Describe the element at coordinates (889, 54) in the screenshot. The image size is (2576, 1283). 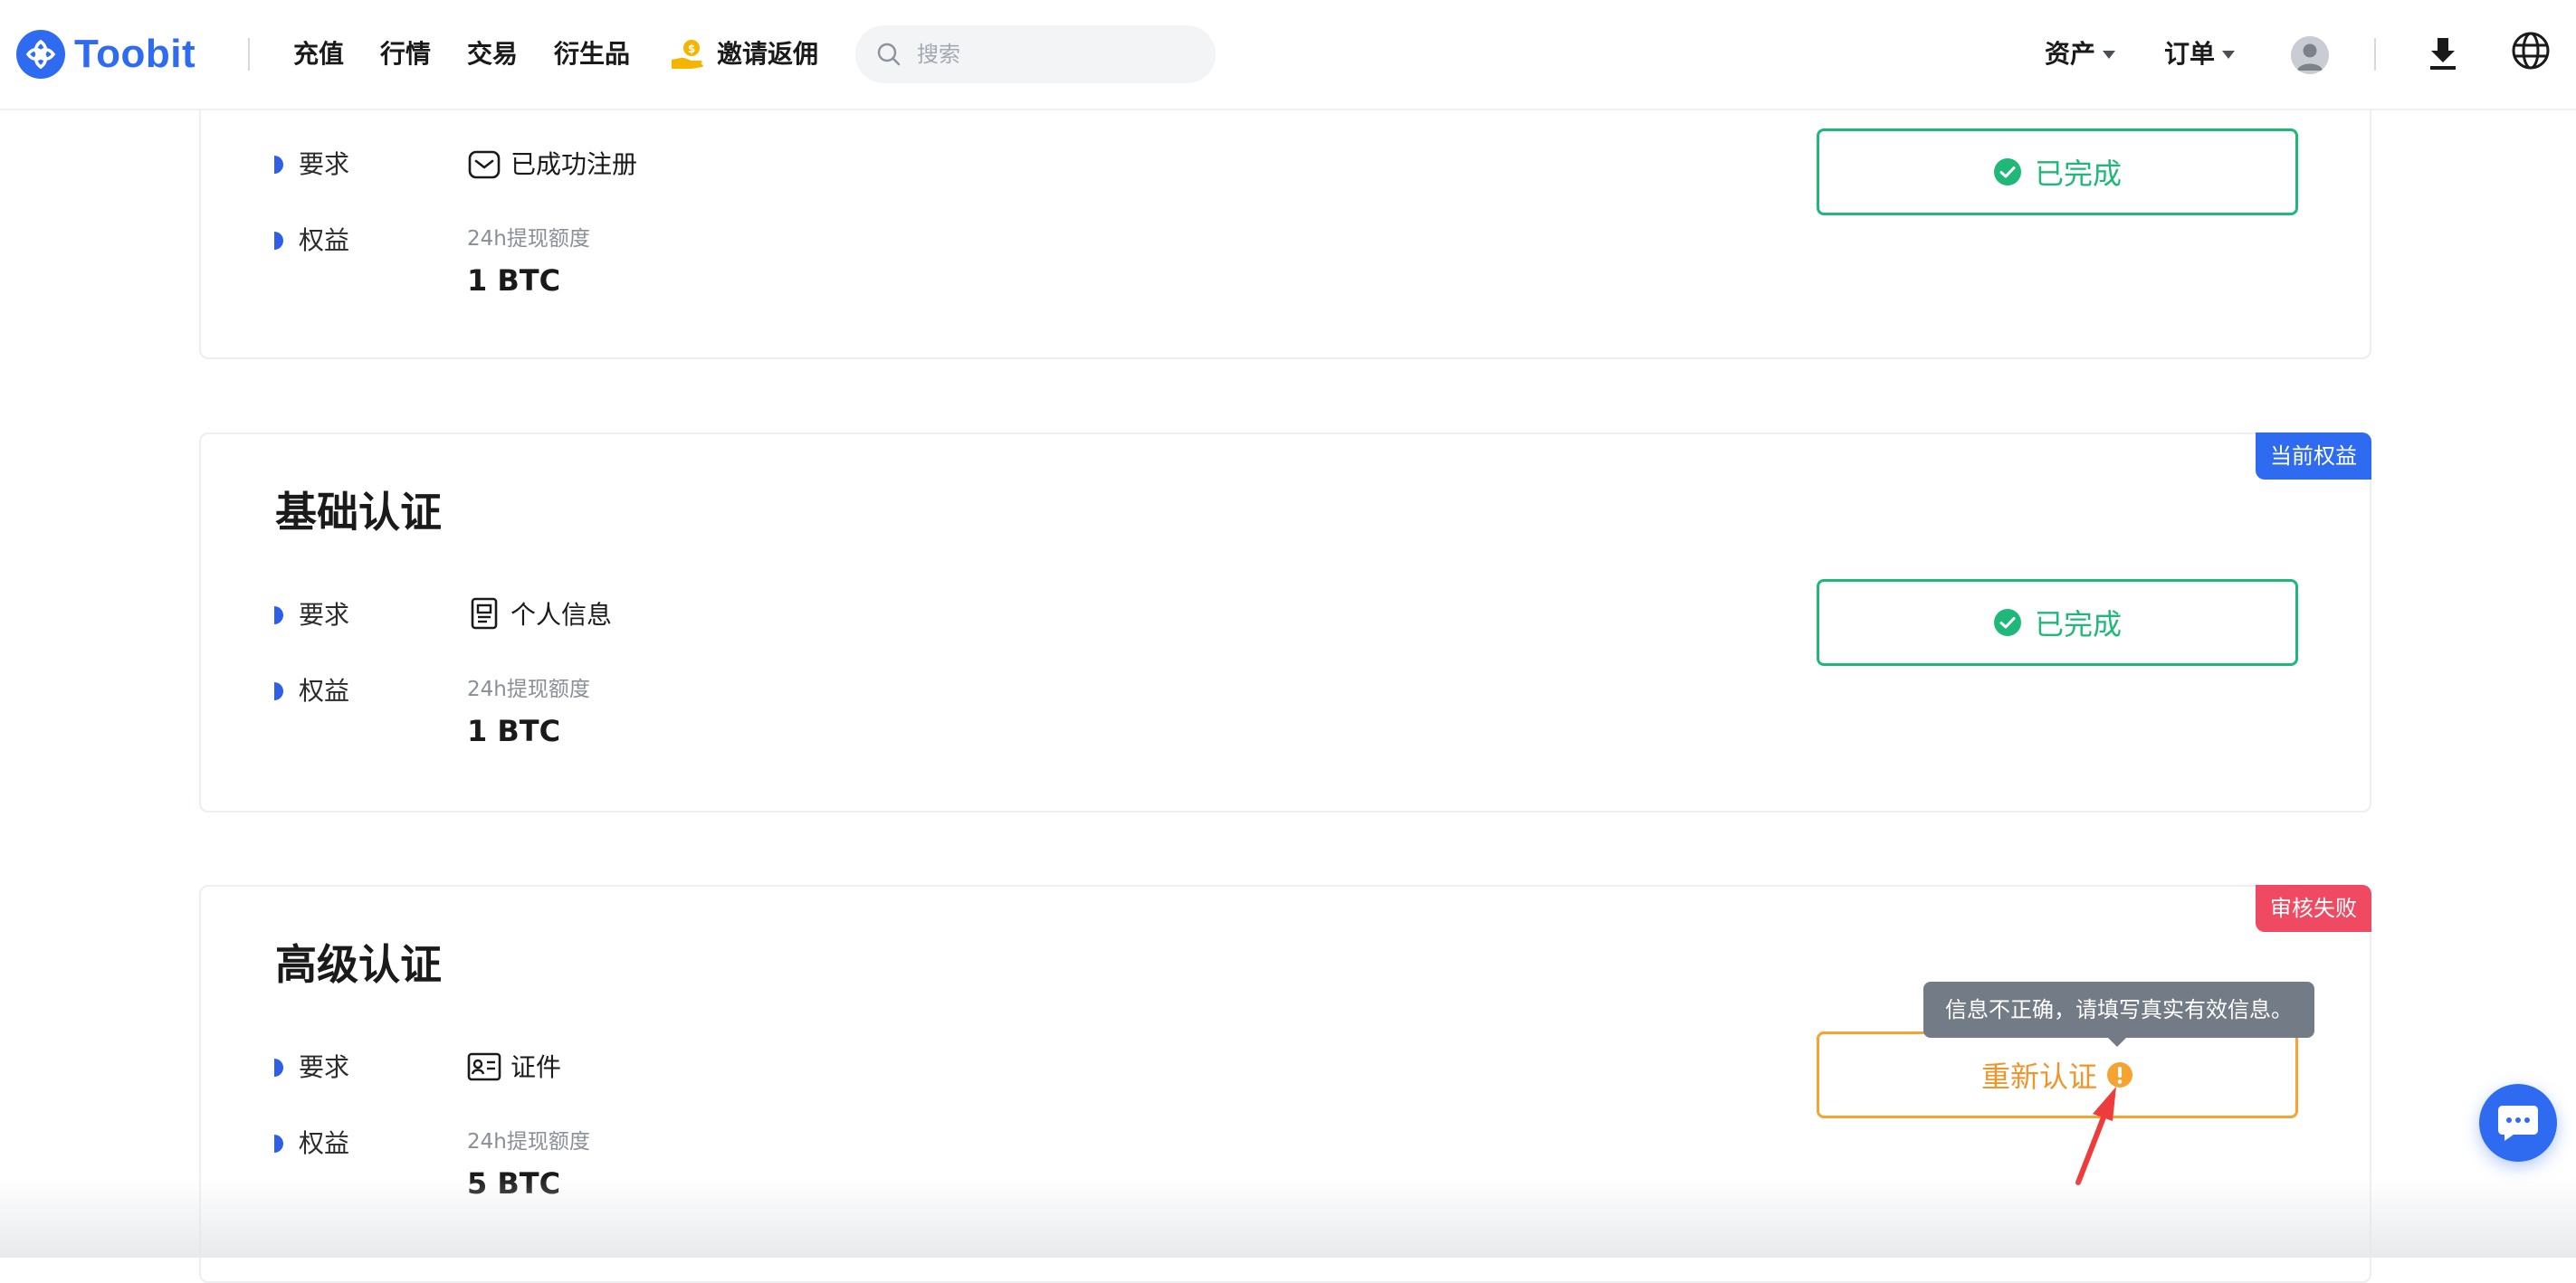
I see `search-icon` at that location.